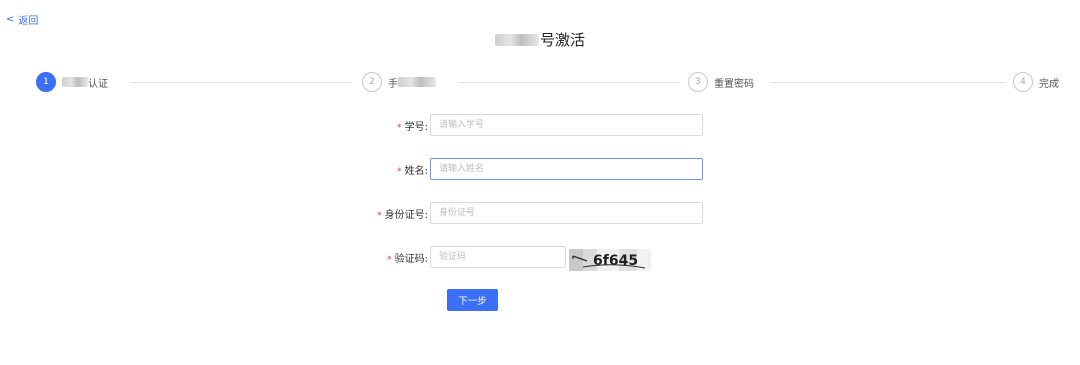 The height and width of the screenshot is (365, 1080). I want to click on captcha-row: *验证码: 6f645, so click(540, 258).